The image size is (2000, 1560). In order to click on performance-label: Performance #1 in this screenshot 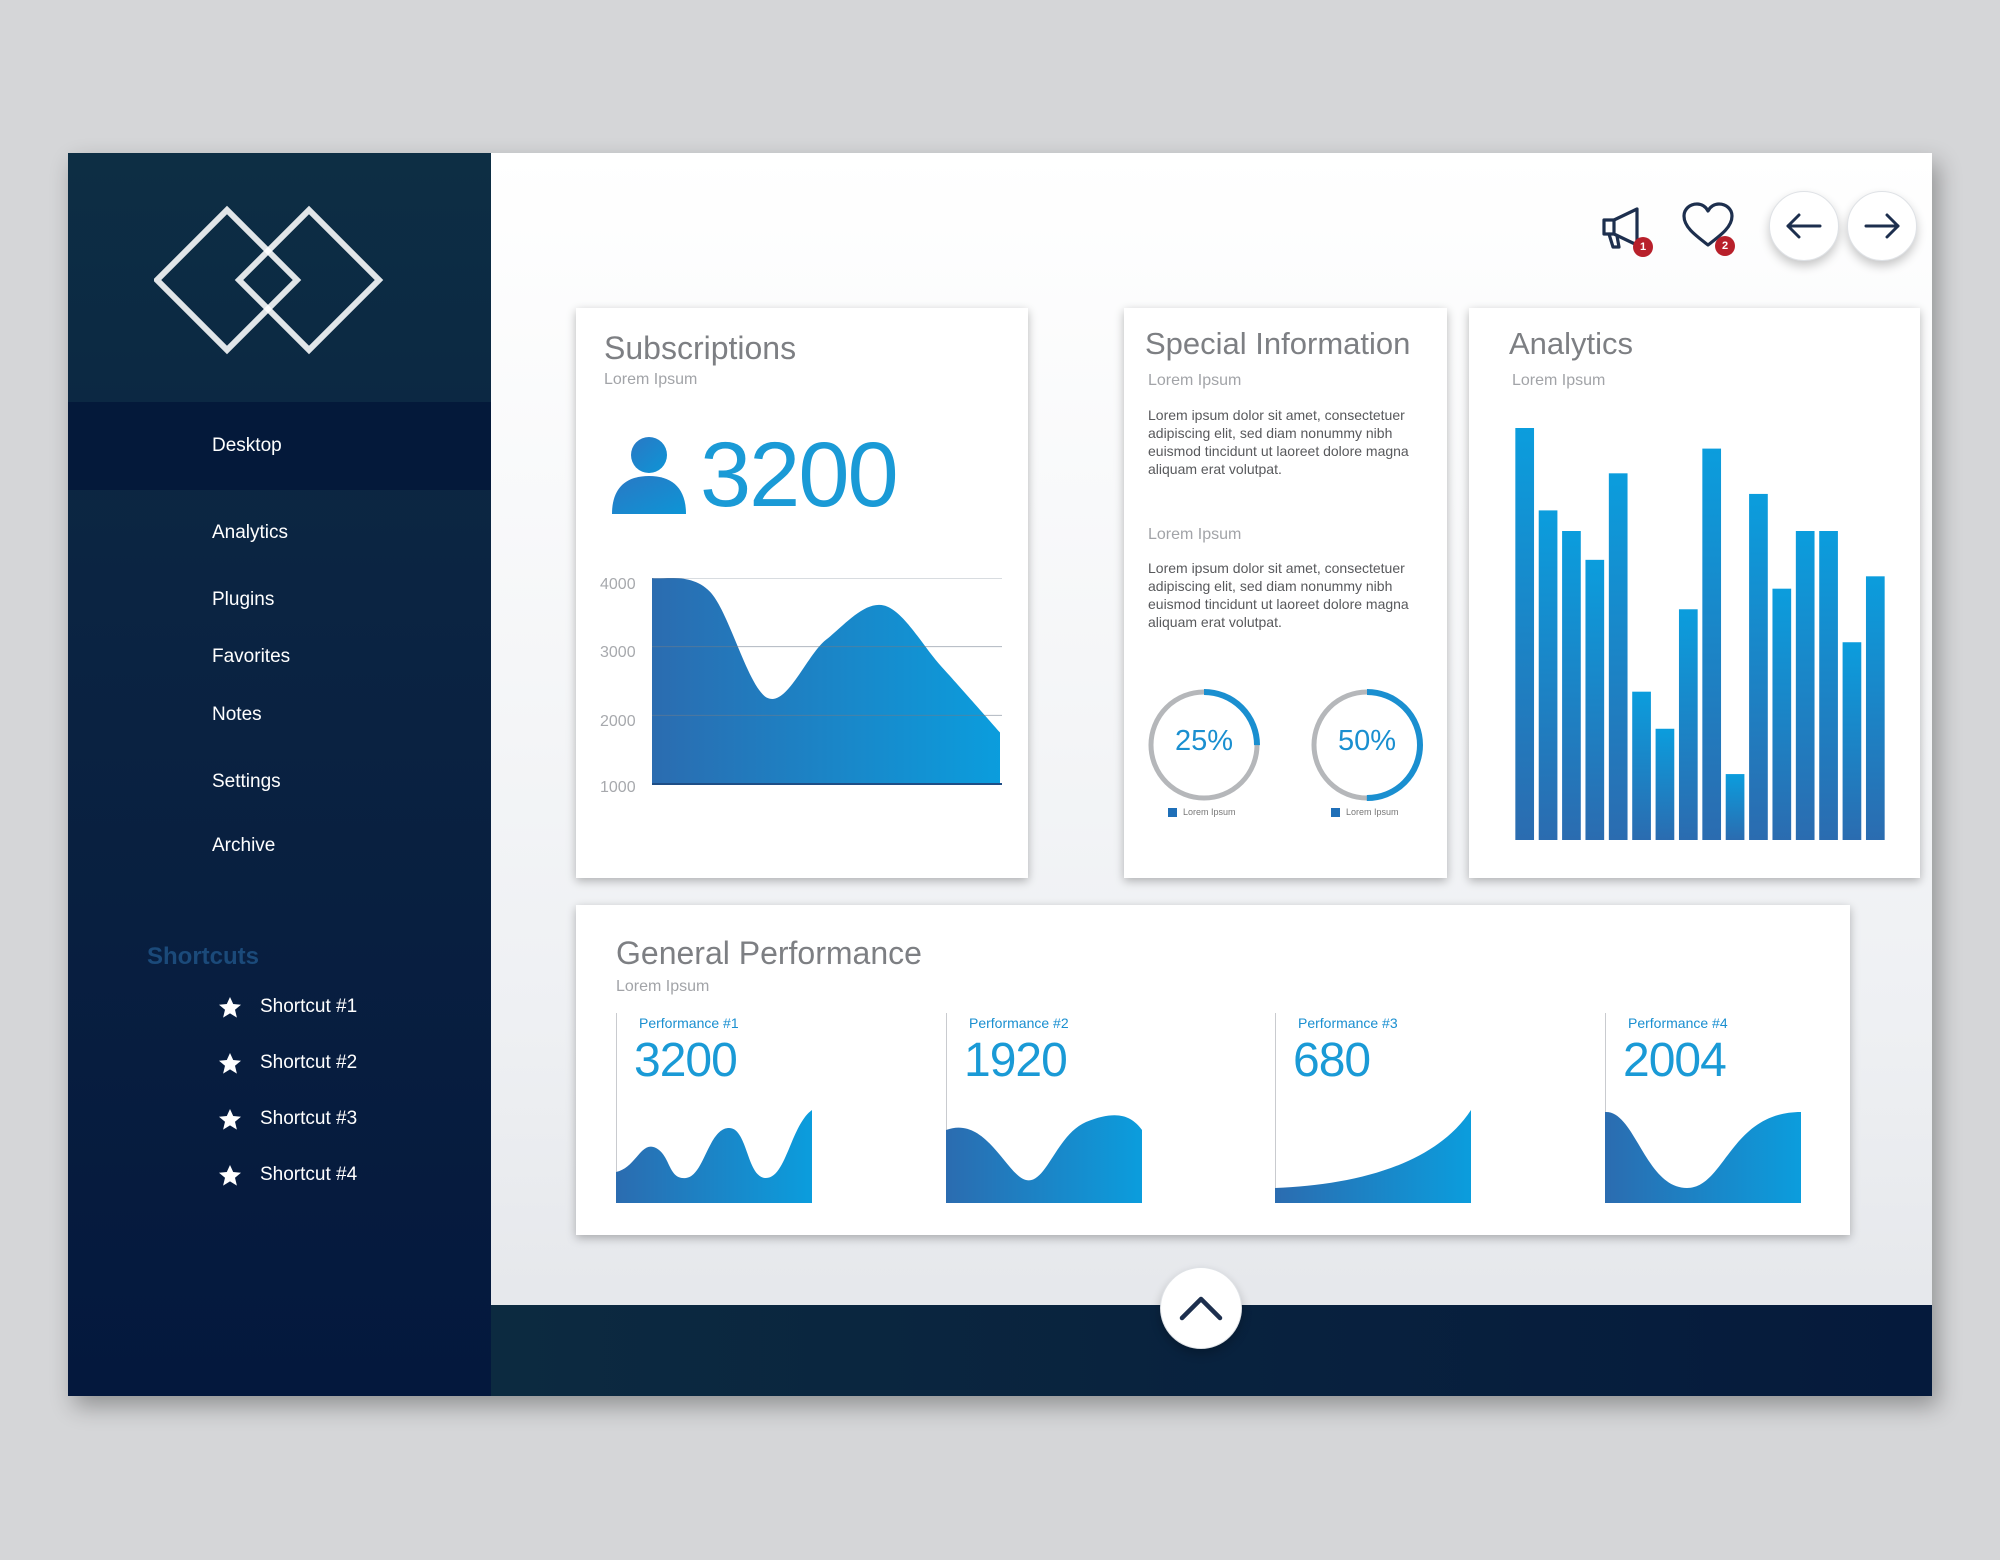, I will do `click(689, 1023)`.